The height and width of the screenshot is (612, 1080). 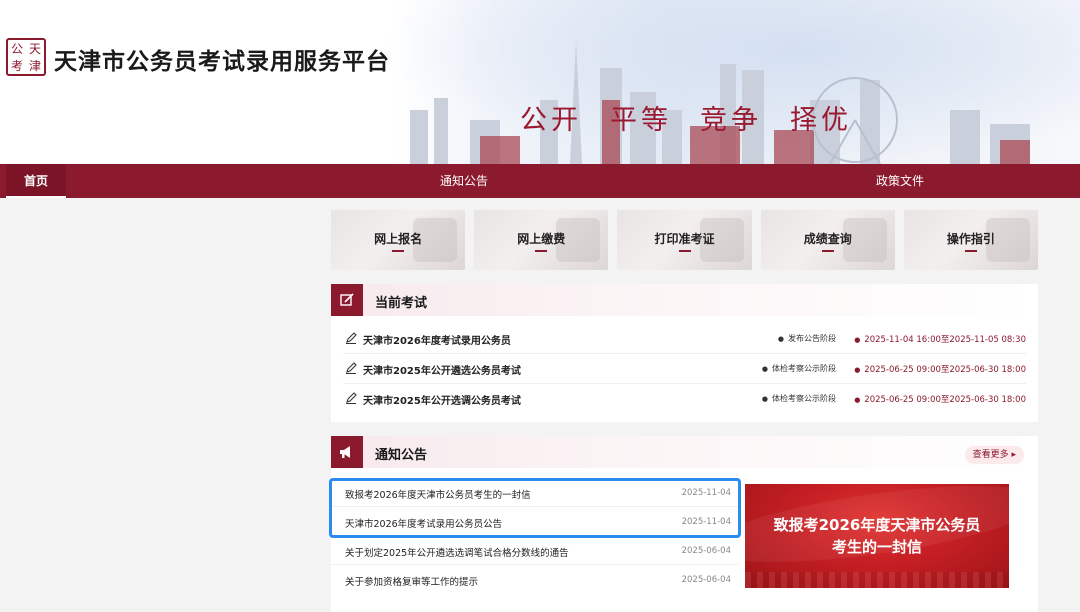 I want to click on megaphone-icon, so click(x=347, y=452).